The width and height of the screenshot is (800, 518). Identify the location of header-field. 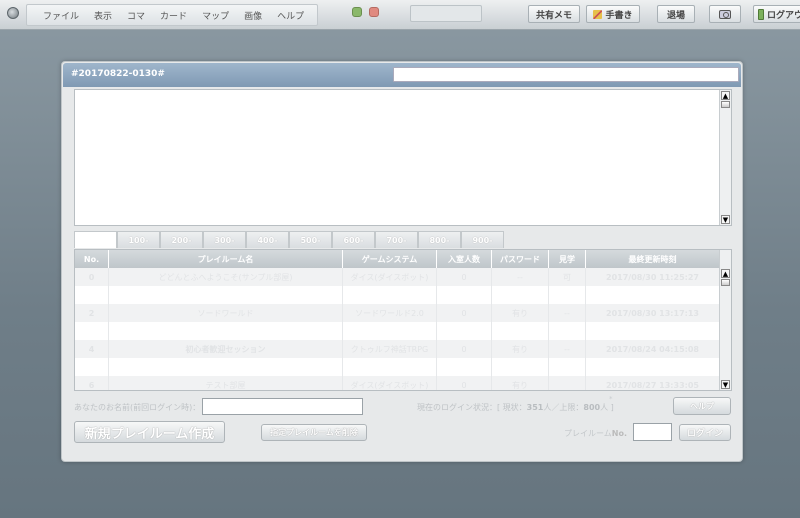
(566, 74).